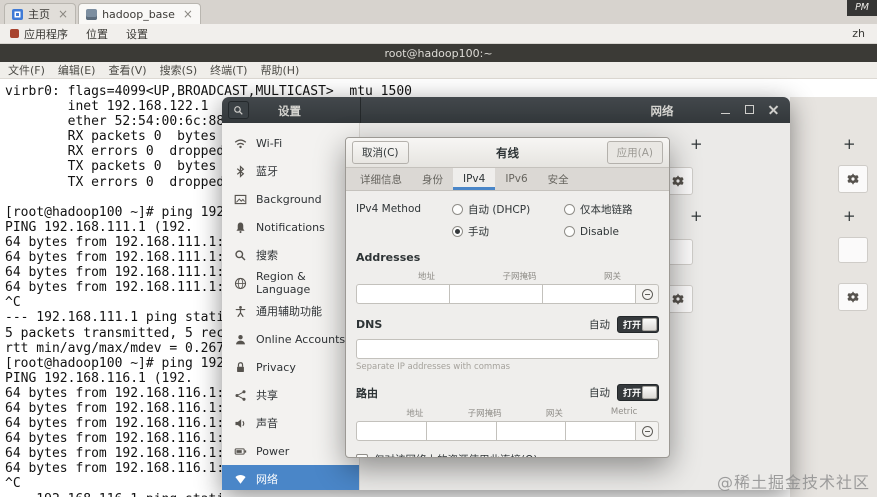 This screenshot has height=497, width=877. I want to click on close-button, so click(773, 109).